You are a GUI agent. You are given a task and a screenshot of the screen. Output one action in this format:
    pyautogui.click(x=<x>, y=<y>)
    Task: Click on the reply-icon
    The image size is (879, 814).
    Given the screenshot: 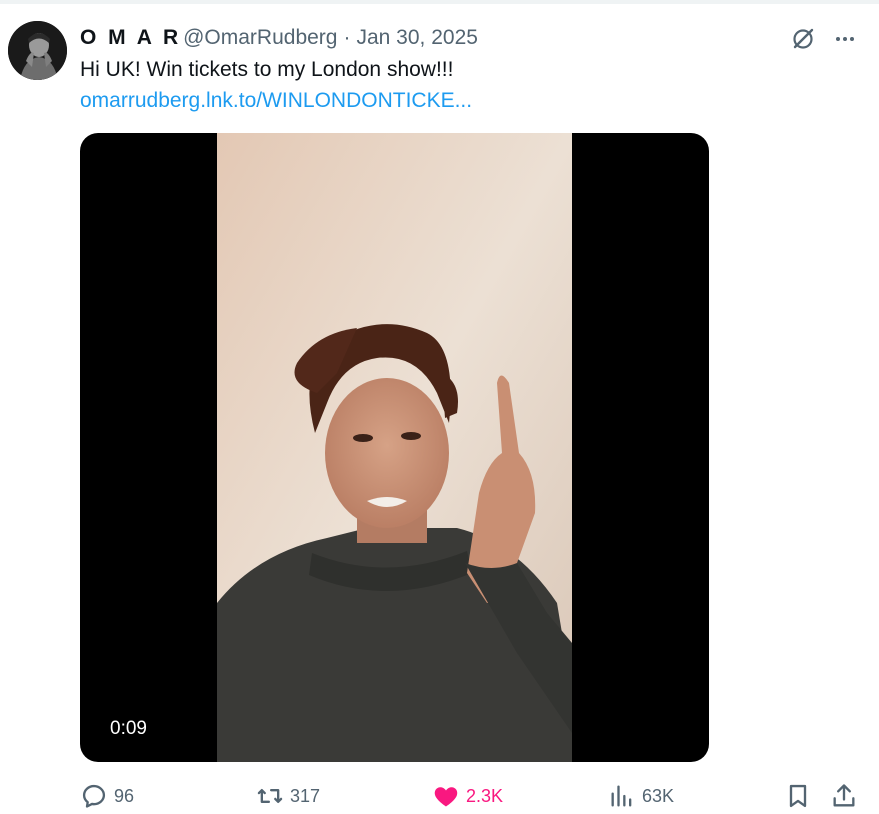 What is the action you would take?
    pyautogui.click(x=94, y=796)
    